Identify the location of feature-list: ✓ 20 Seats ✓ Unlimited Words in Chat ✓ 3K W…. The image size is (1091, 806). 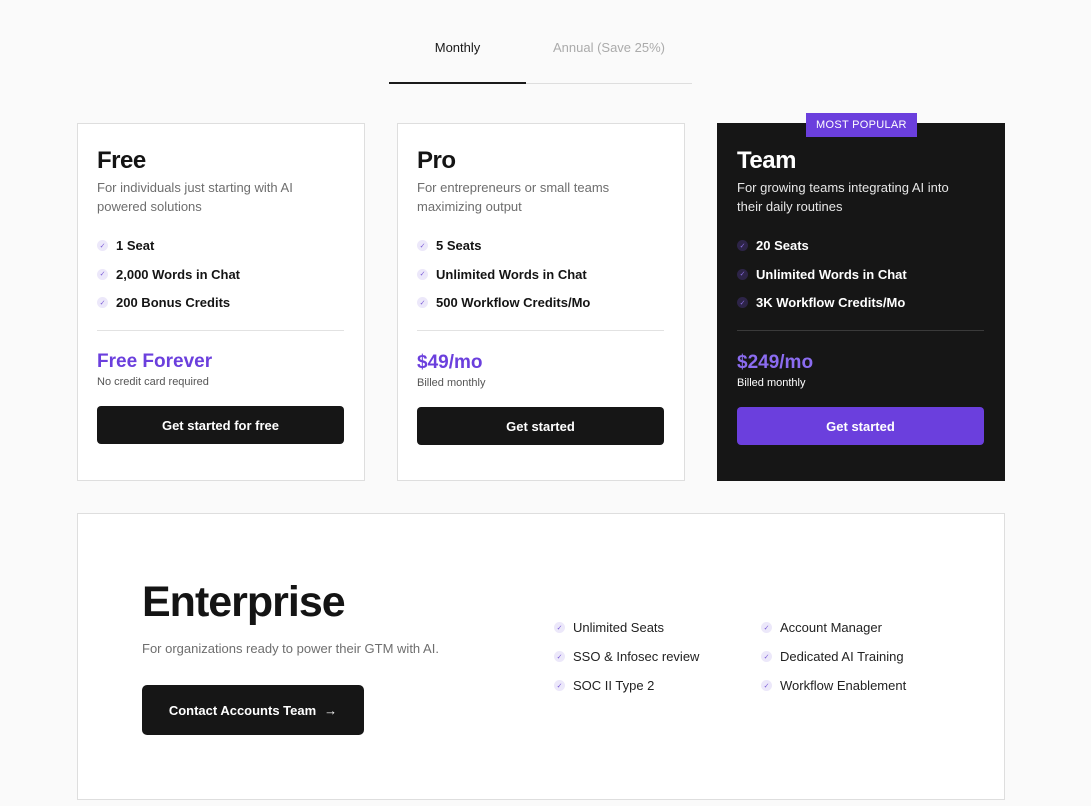
(860, 274).